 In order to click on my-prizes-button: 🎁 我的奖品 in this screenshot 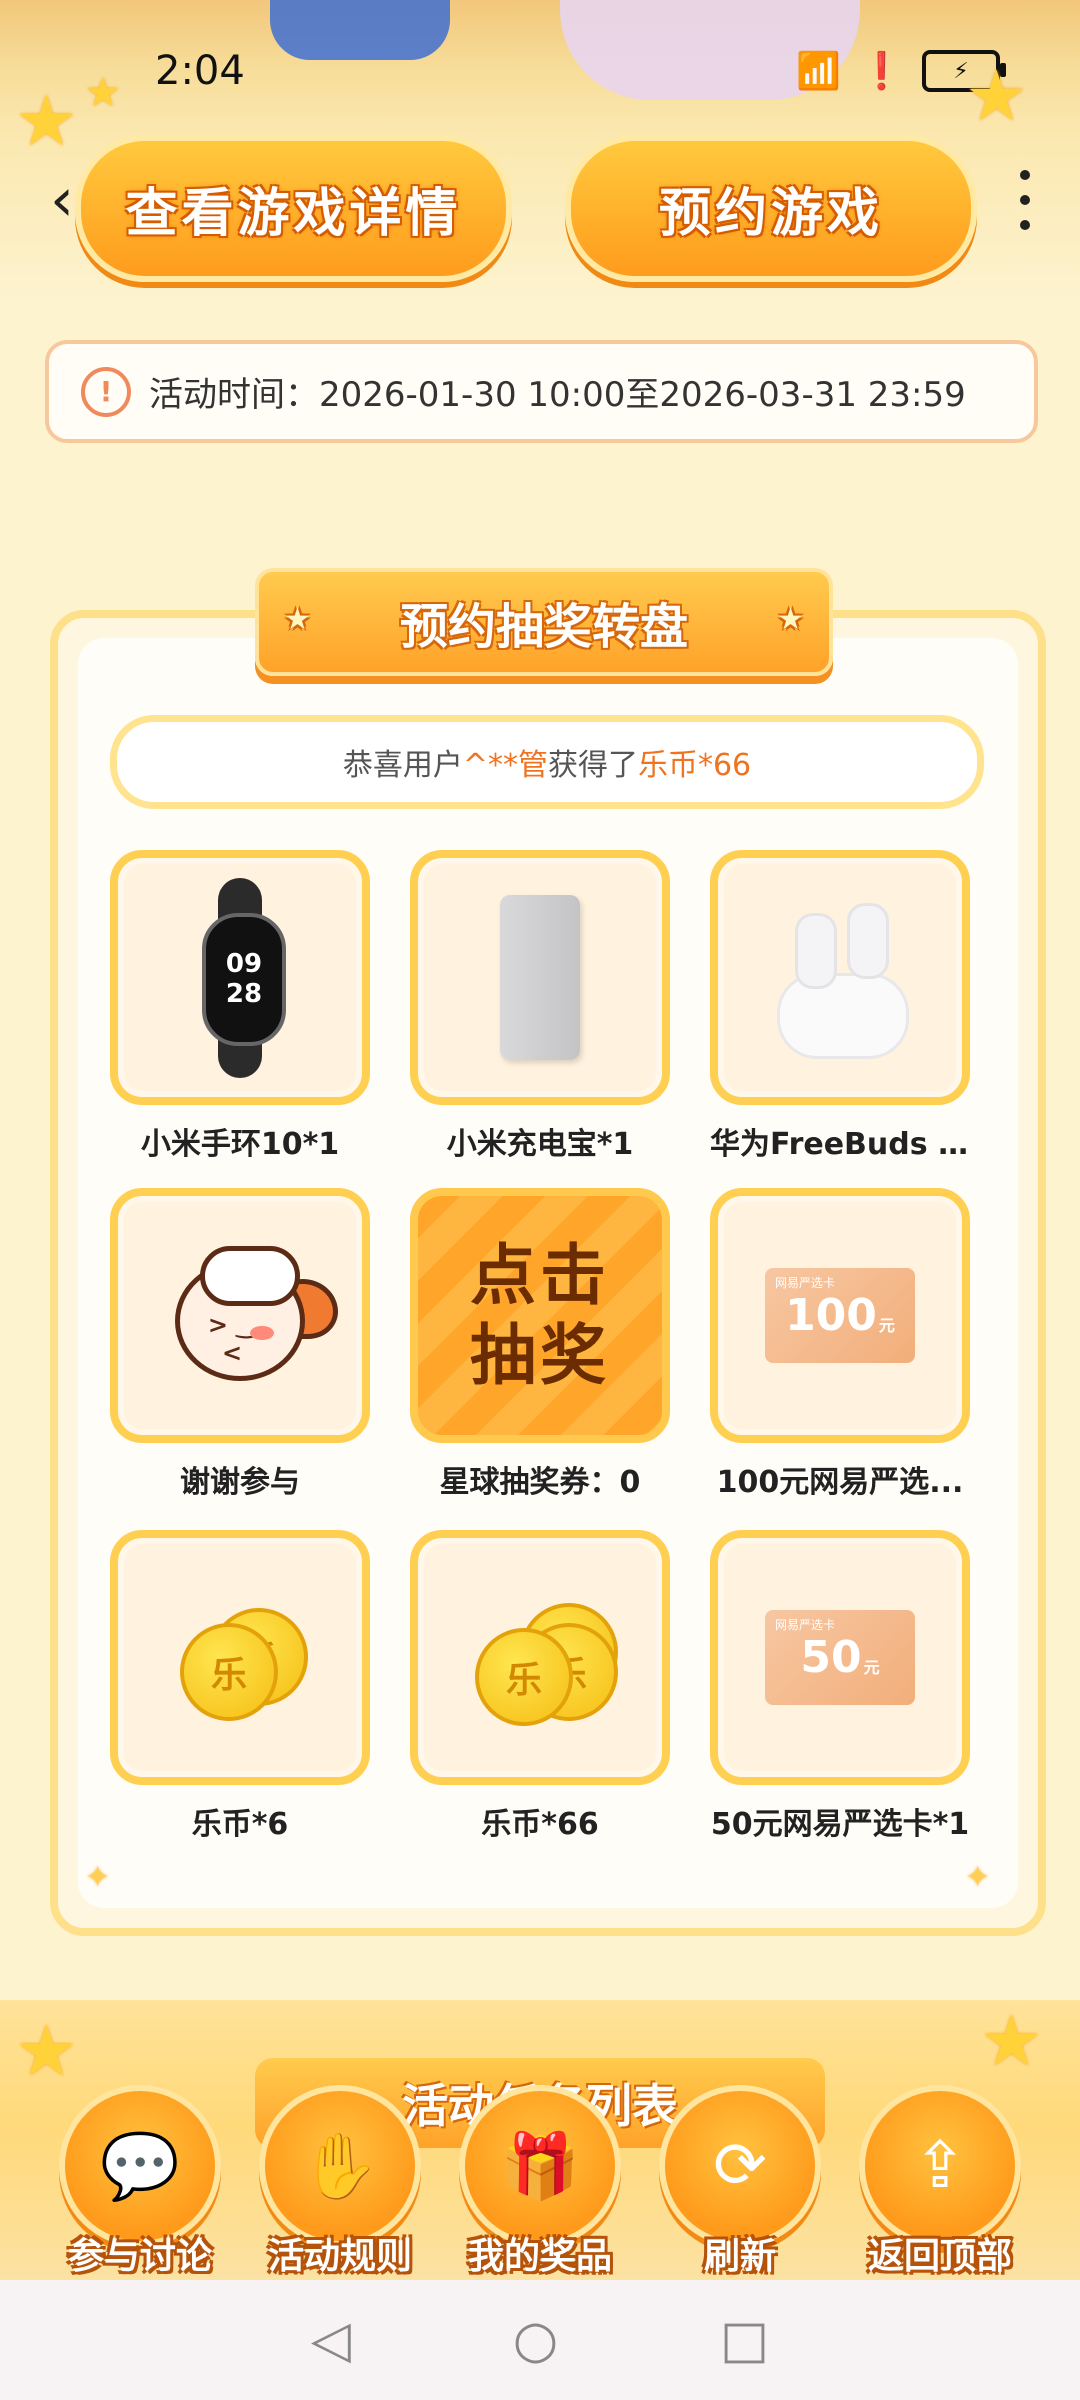, I will do `click(540, 2181)`.